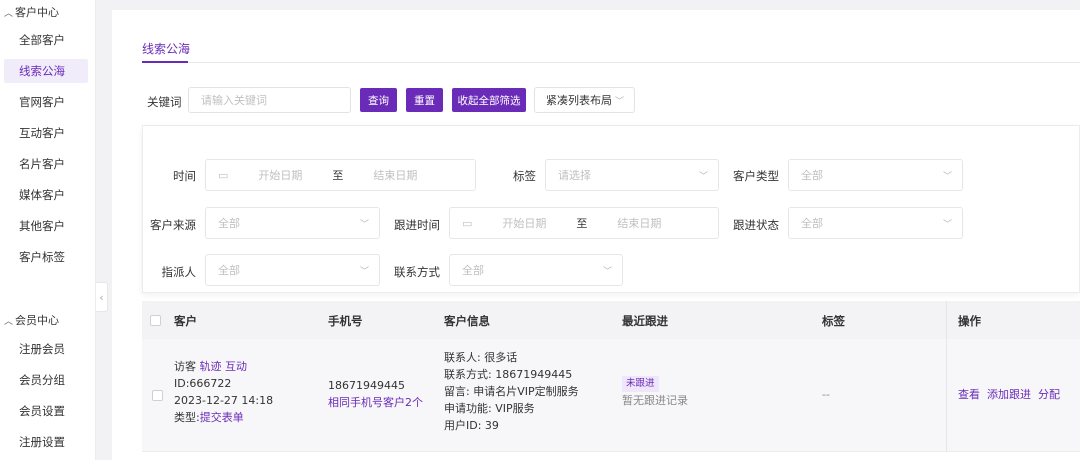 This screenshot has width=1080, height=460. Describe the element at coordinates (46, 164) in the screenshot. I see `sidebar-item-card-customers: 名片客户` at that location.